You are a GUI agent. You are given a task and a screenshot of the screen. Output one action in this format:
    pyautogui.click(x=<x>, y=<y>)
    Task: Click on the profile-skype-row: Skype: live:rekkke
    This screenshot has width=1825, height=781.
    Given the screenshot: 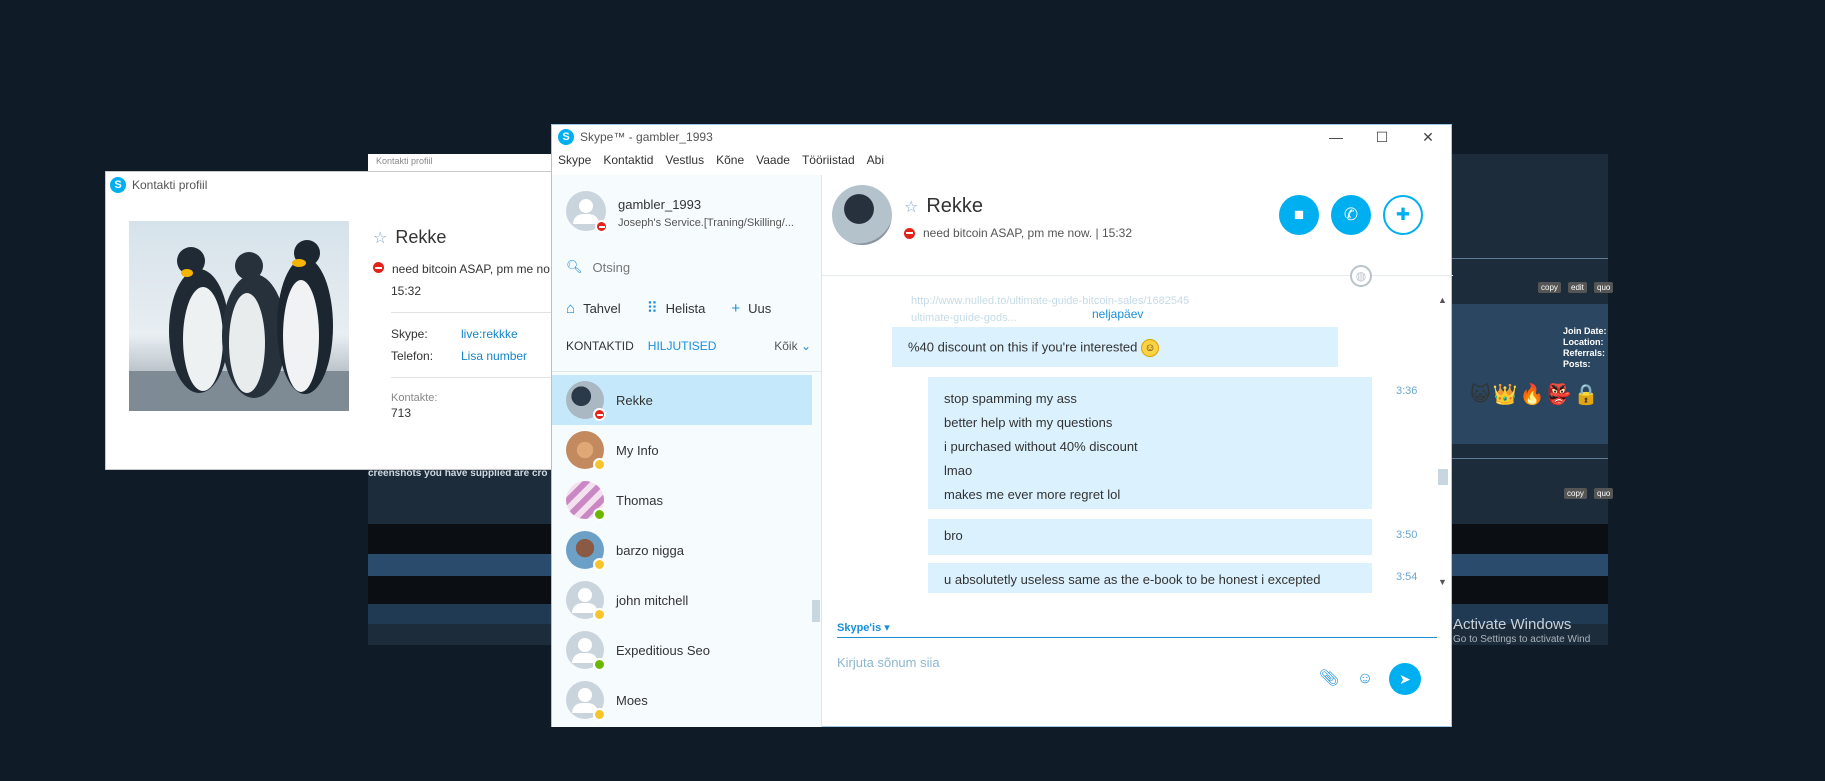 What is the action you would take?
    pyautogui.click(x=454, y=334)
    